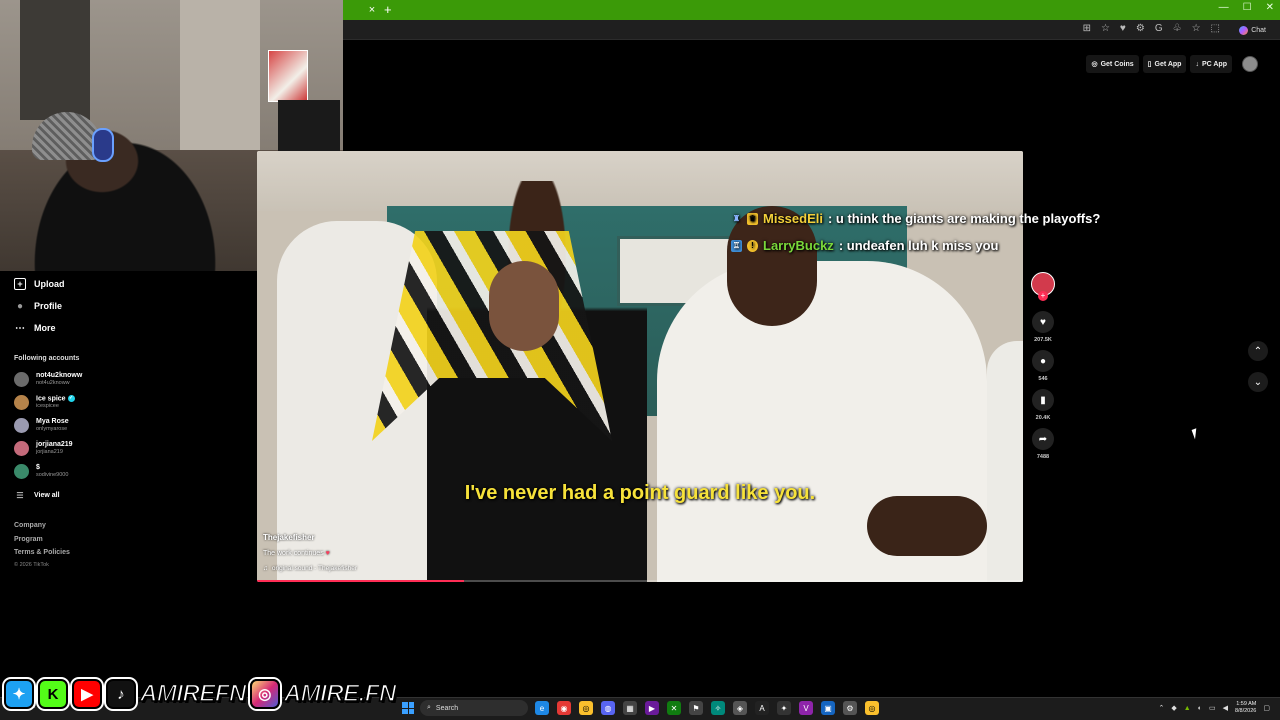  I want to click on video-progress-bar, so click(640, 581).